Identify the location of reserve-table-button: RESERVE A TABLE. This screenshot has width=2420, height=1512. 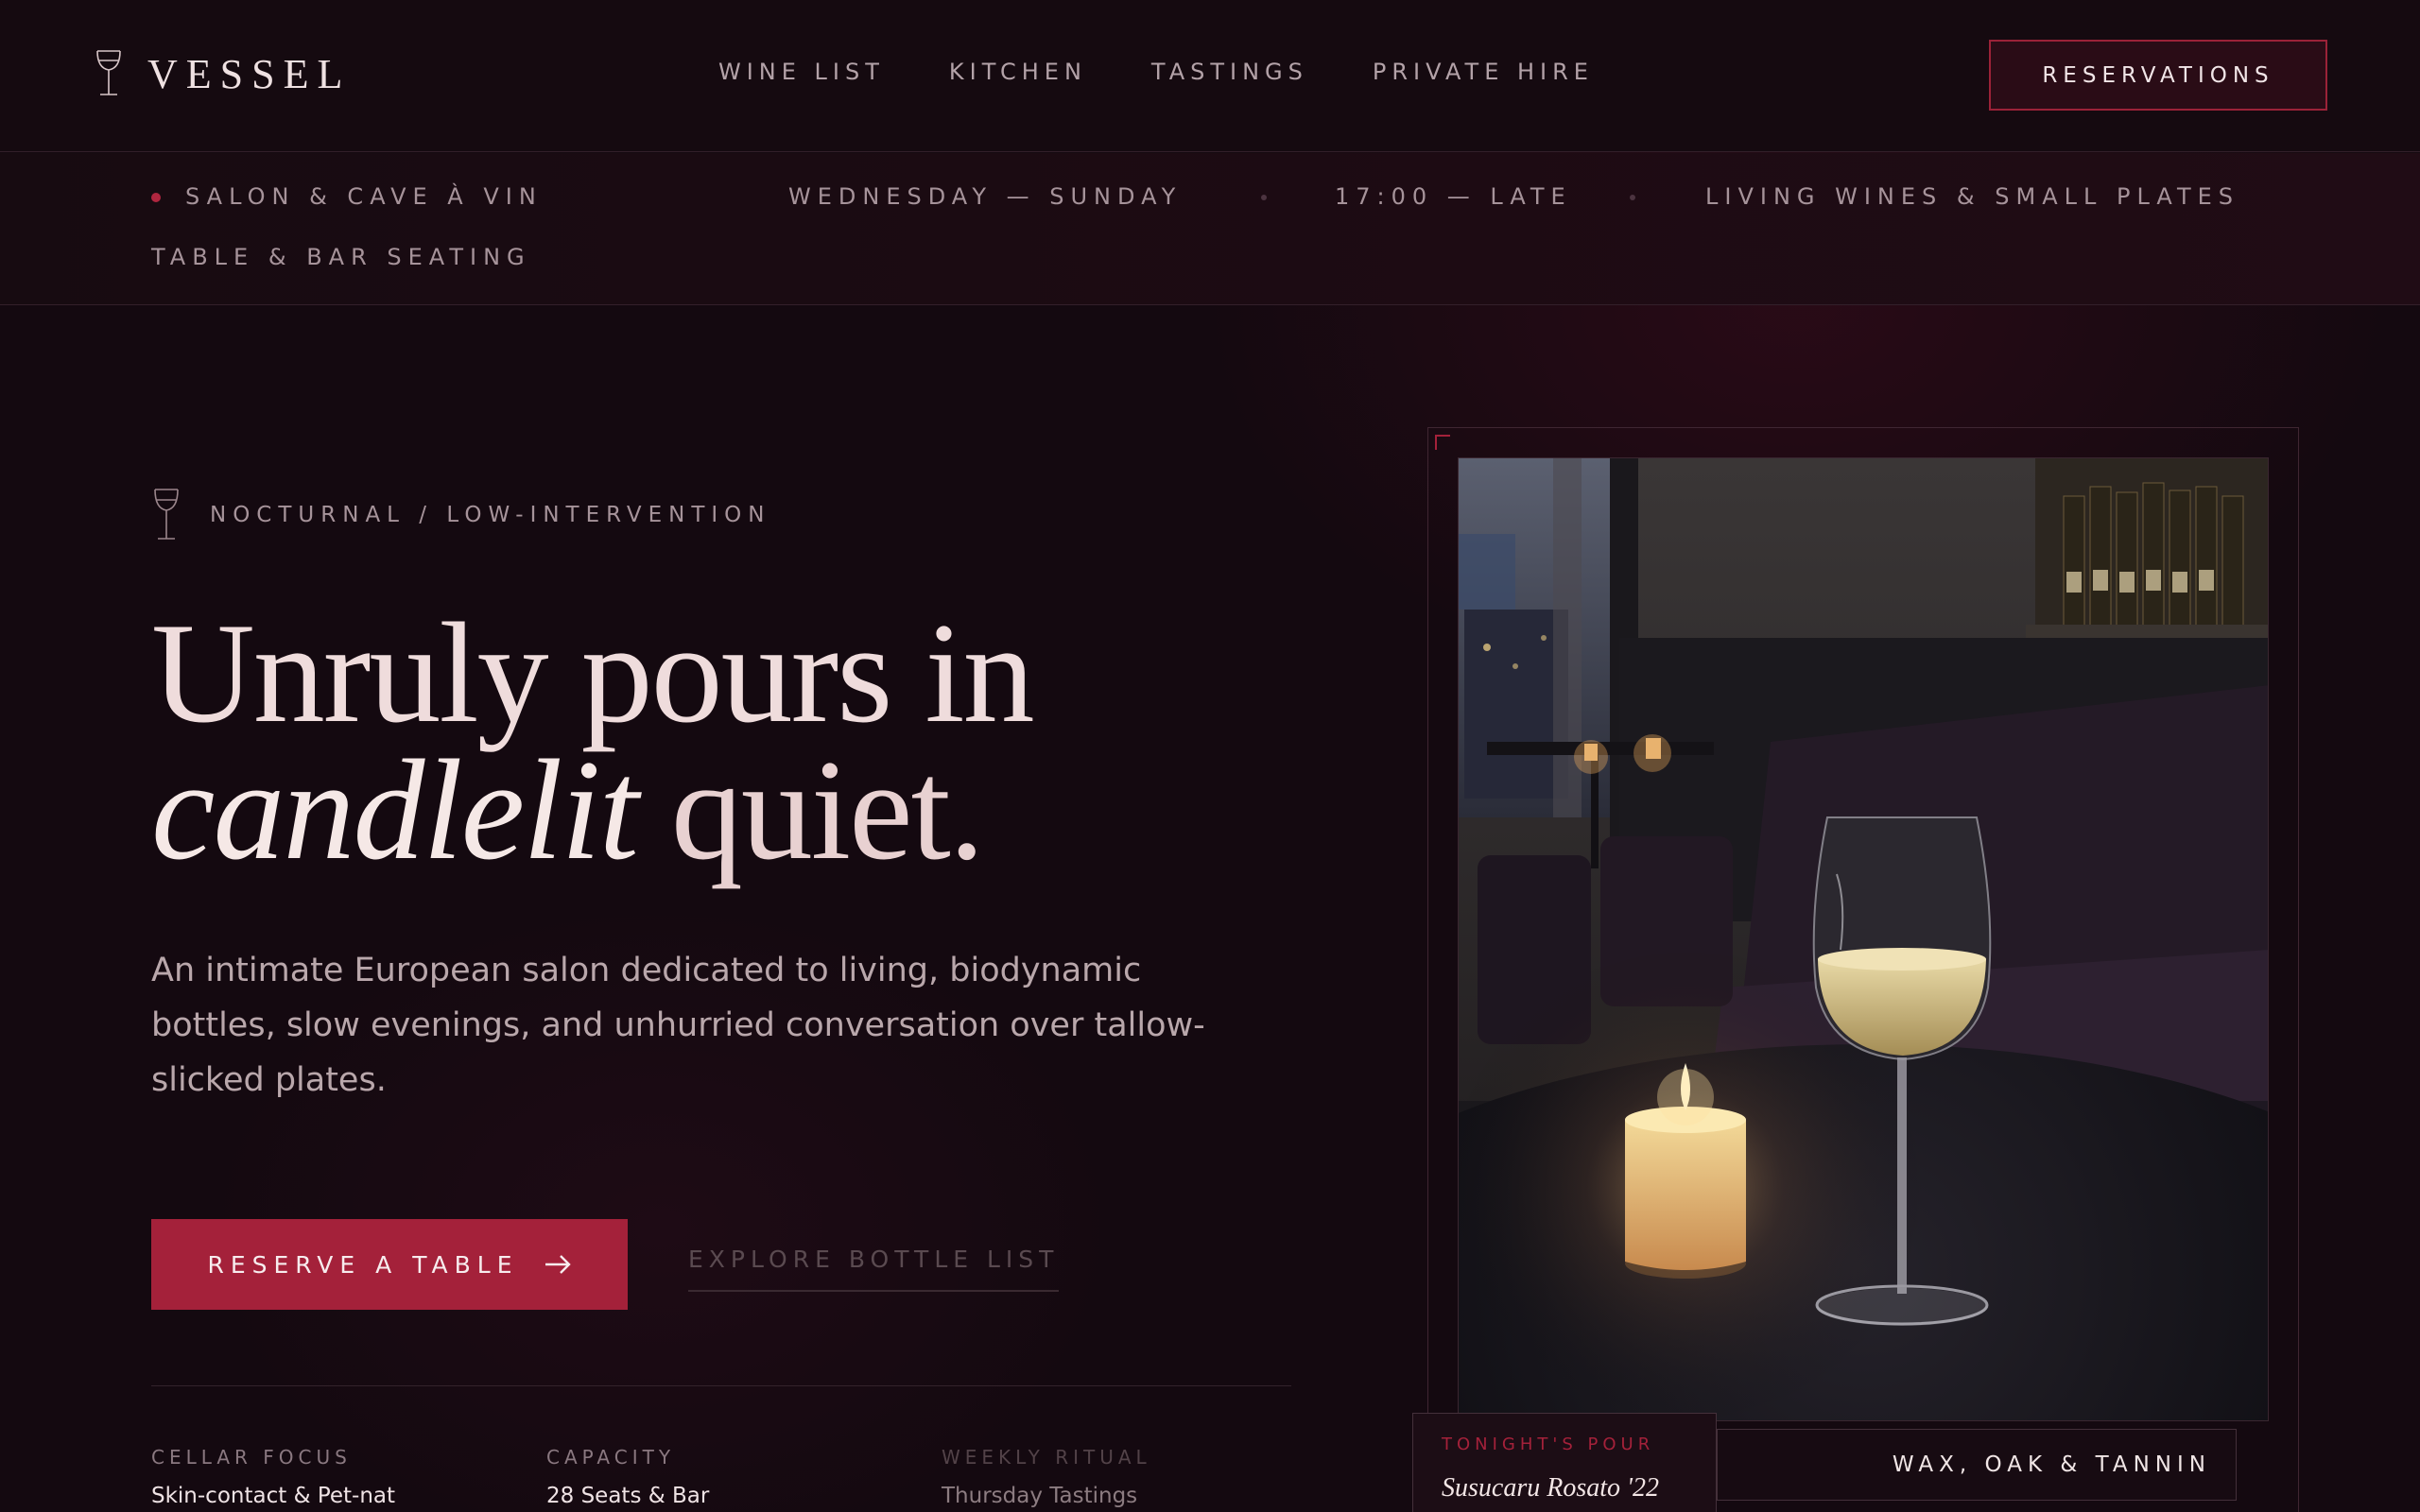
(389, 1264).